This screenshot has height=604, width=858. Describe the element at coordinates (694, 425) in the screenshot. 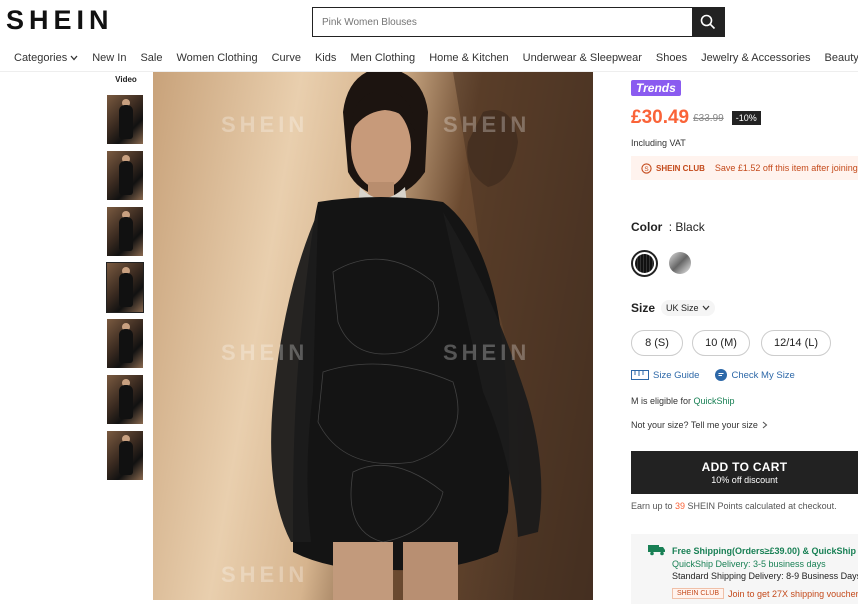

I see `not-your-size-text: Not your size? Tell me your size` at that location.